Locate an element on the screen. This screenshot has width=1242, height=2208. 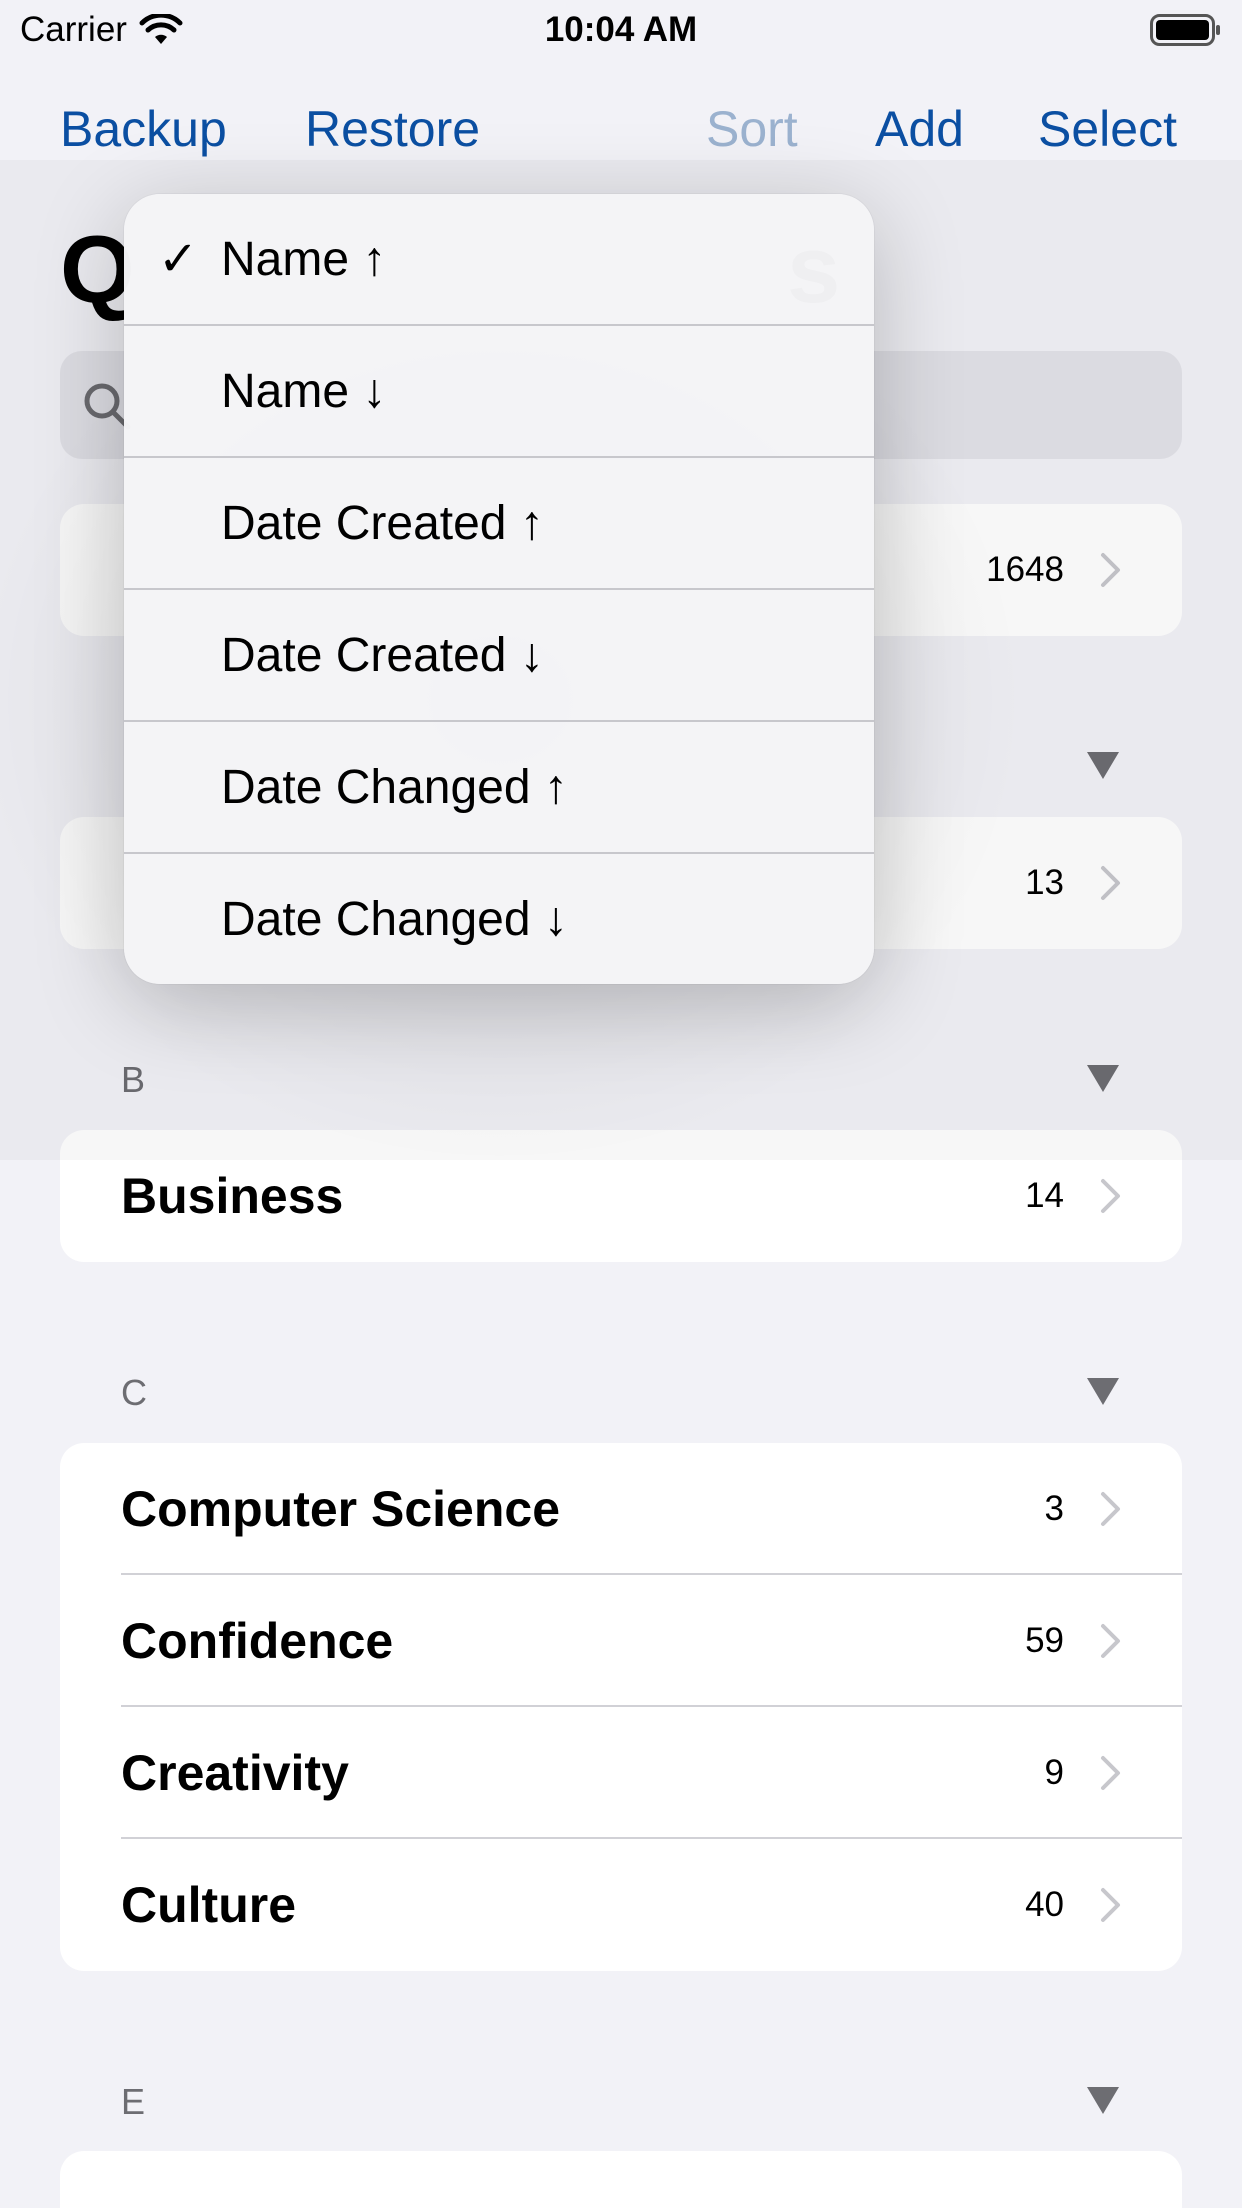
item-label: Culture is located at coordinates (208, 1905).